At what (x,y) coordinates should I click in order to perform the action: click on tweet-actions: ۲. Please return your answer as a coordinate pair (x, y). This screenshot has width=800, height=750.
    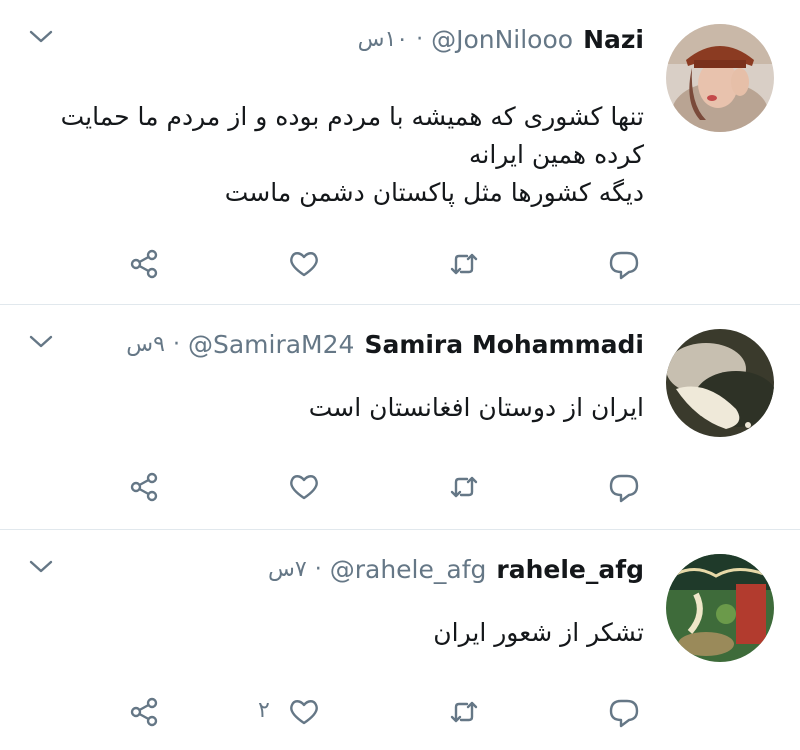
    Looking at the image, I should click on (400, 712).